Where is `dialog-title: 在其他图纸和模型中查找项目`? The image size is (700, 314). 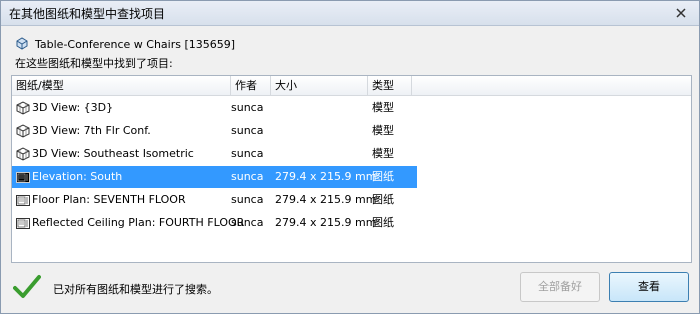
dialog-title: 在其他图纸和模型中查找项目 is located at coordinates (87, 14).